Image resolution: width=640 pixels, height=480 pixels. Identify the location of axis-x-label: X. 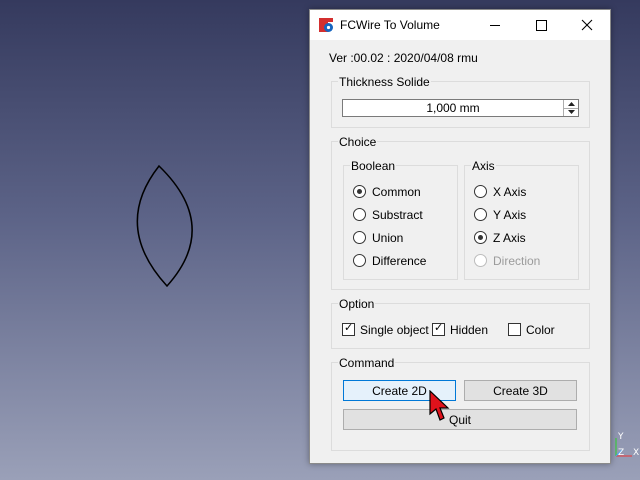
(636, 453).